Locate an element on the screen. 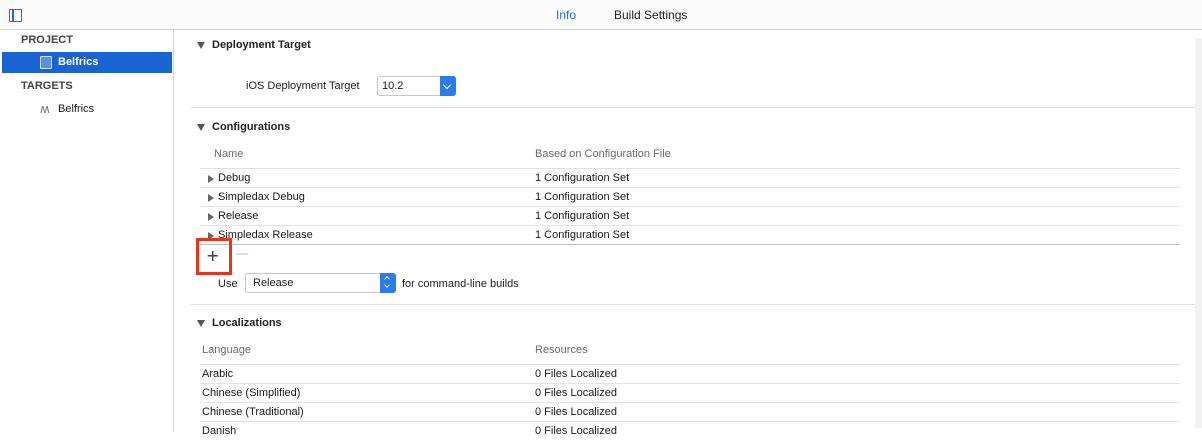 This screenshot has height=441, width=1202. sidebar-item-project: Belfrics is located at coordinates (87, 62).